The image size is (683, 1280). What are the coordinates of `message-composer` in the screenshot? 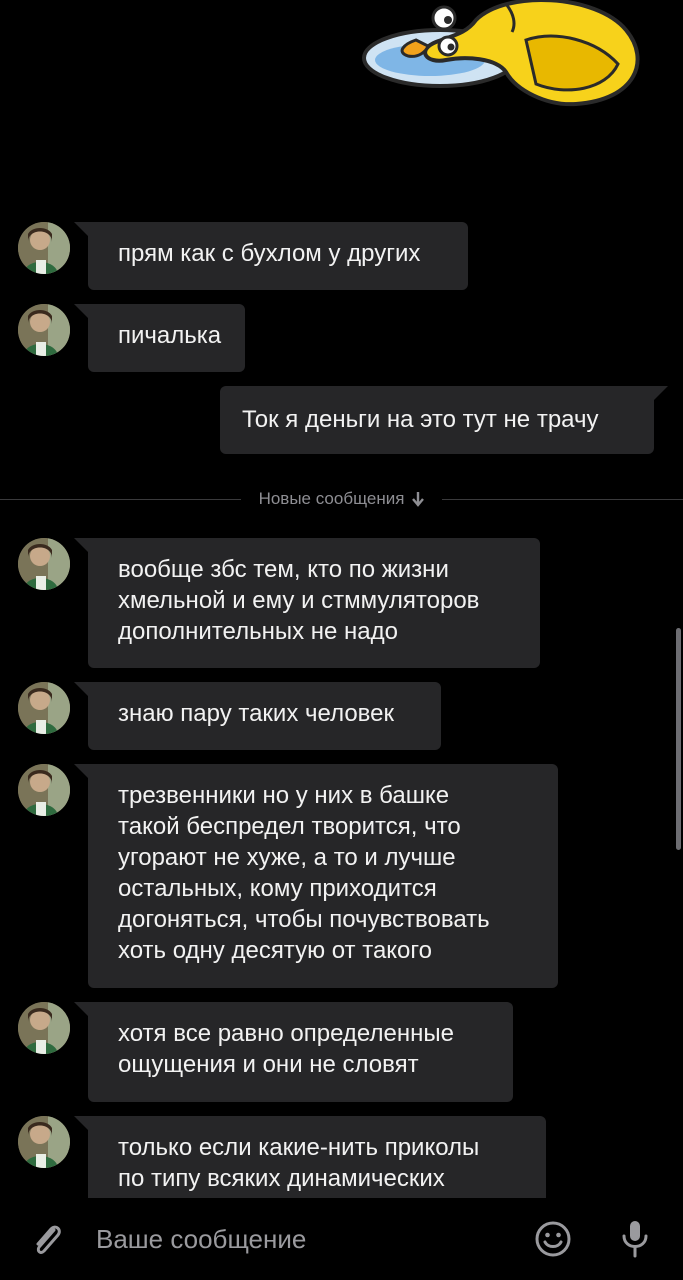 It's located at (341, 1239).